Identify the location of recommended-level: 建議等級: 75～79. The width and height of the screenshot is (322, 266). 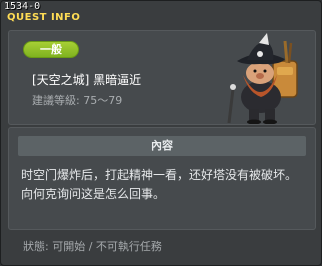
(77, 100).